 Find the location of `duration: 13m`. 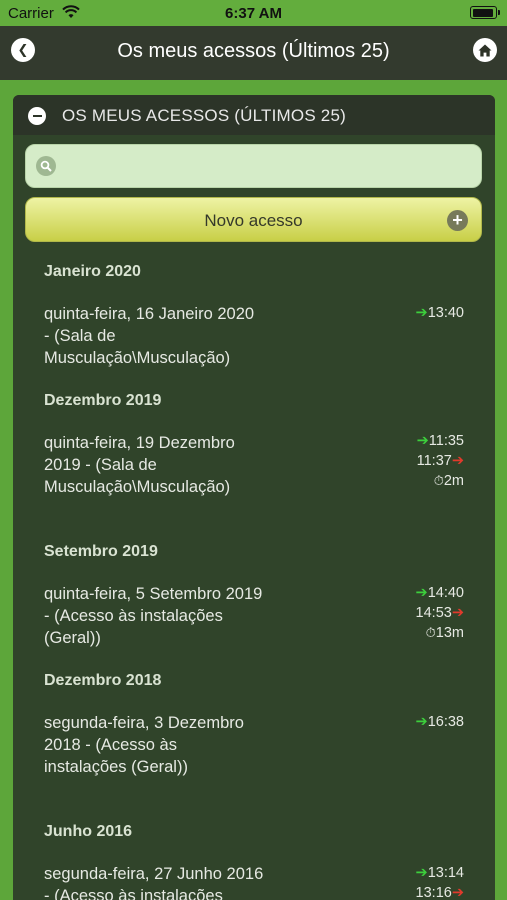

duration: 13m is located at coordinates (449, 633).